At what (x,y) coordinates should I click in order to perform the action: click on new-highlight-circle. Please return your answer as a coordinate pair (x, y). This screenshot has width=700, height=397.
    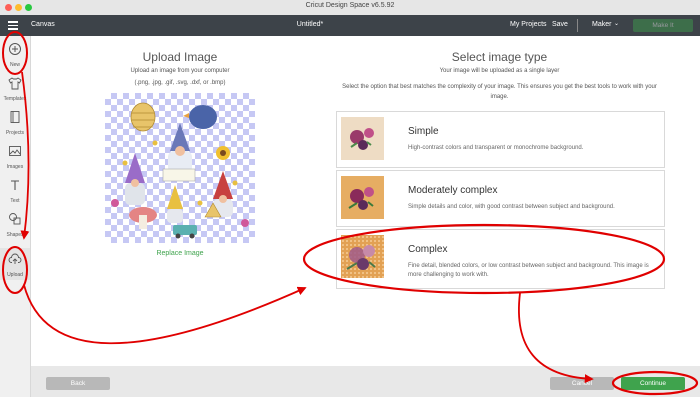
    Looking at the image, I should click on (15, 53).